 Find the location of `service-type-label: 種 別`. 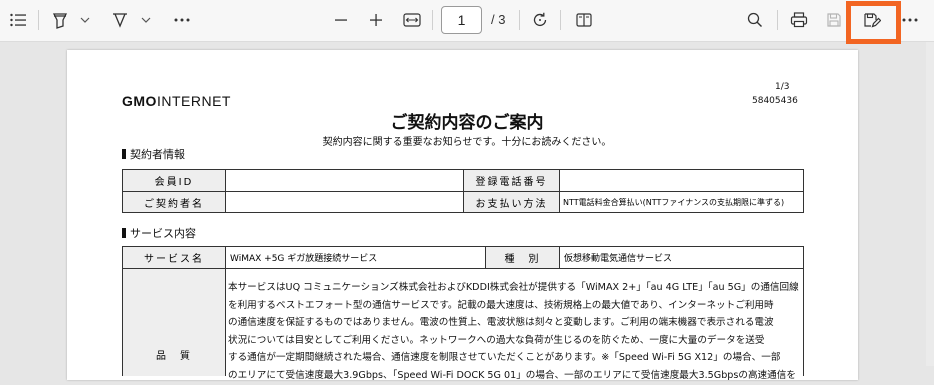

service-type-label: 種 別 is located at coordinates (522, 257).